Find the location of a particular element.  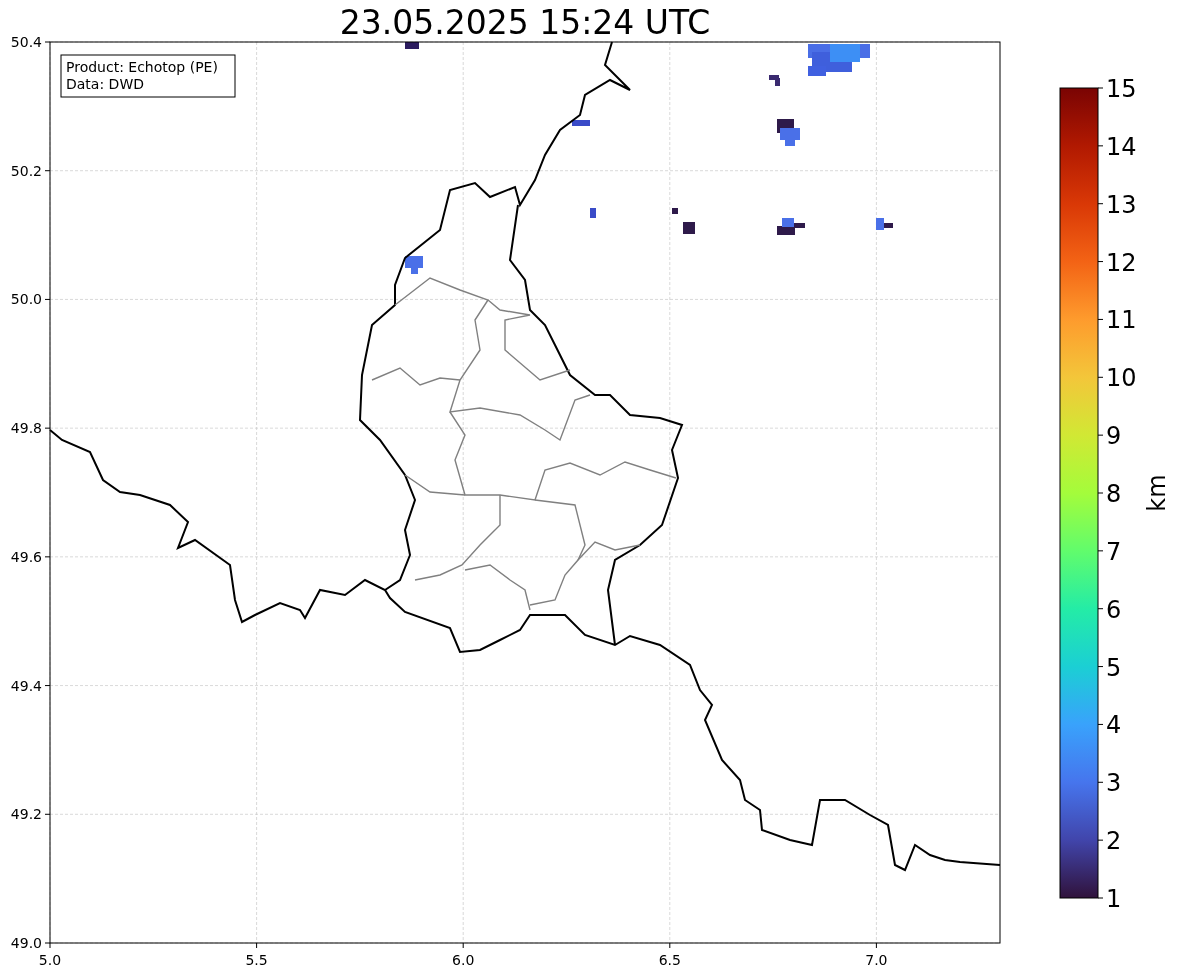

colorbar-tick-label: 6 is located at coordinates (1114, 609).